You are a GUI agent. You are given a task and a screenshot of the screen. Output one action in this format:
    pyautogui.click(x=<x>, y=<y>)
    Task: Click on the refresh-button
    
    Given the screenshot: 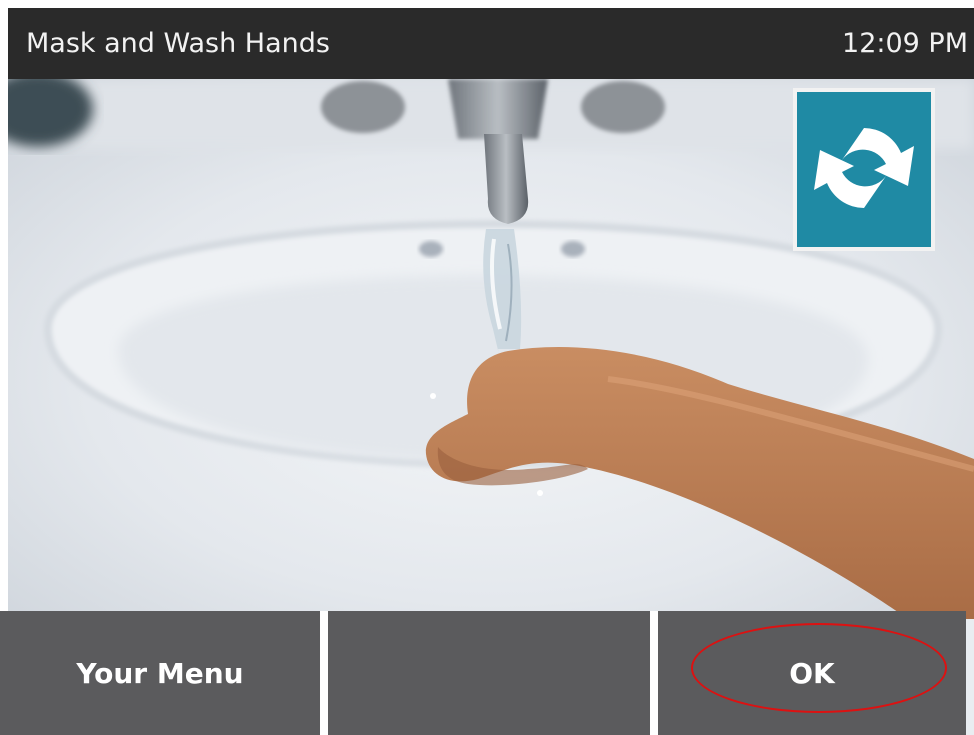 What is the action you would take?
    pyautogui.click(x=864, y=169)
    